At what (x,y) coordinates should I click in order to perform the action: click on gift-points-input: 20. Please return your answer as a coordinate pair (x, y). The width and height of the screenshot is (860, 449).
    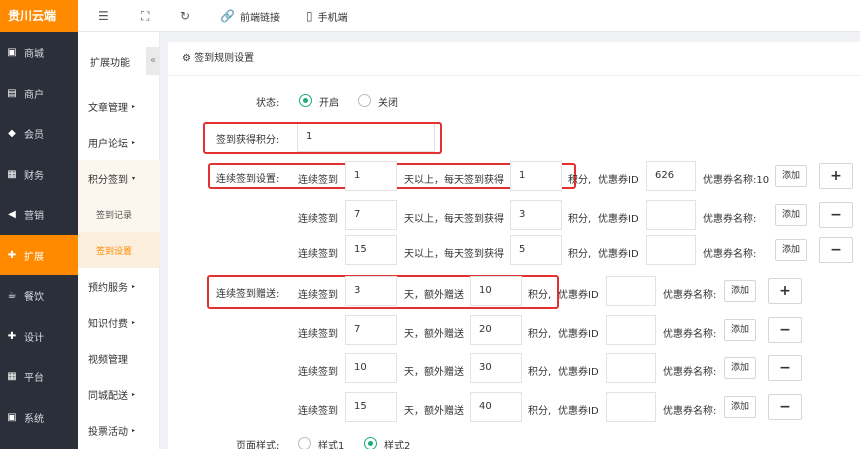
    Looking at the image, I should click on (496, 330).